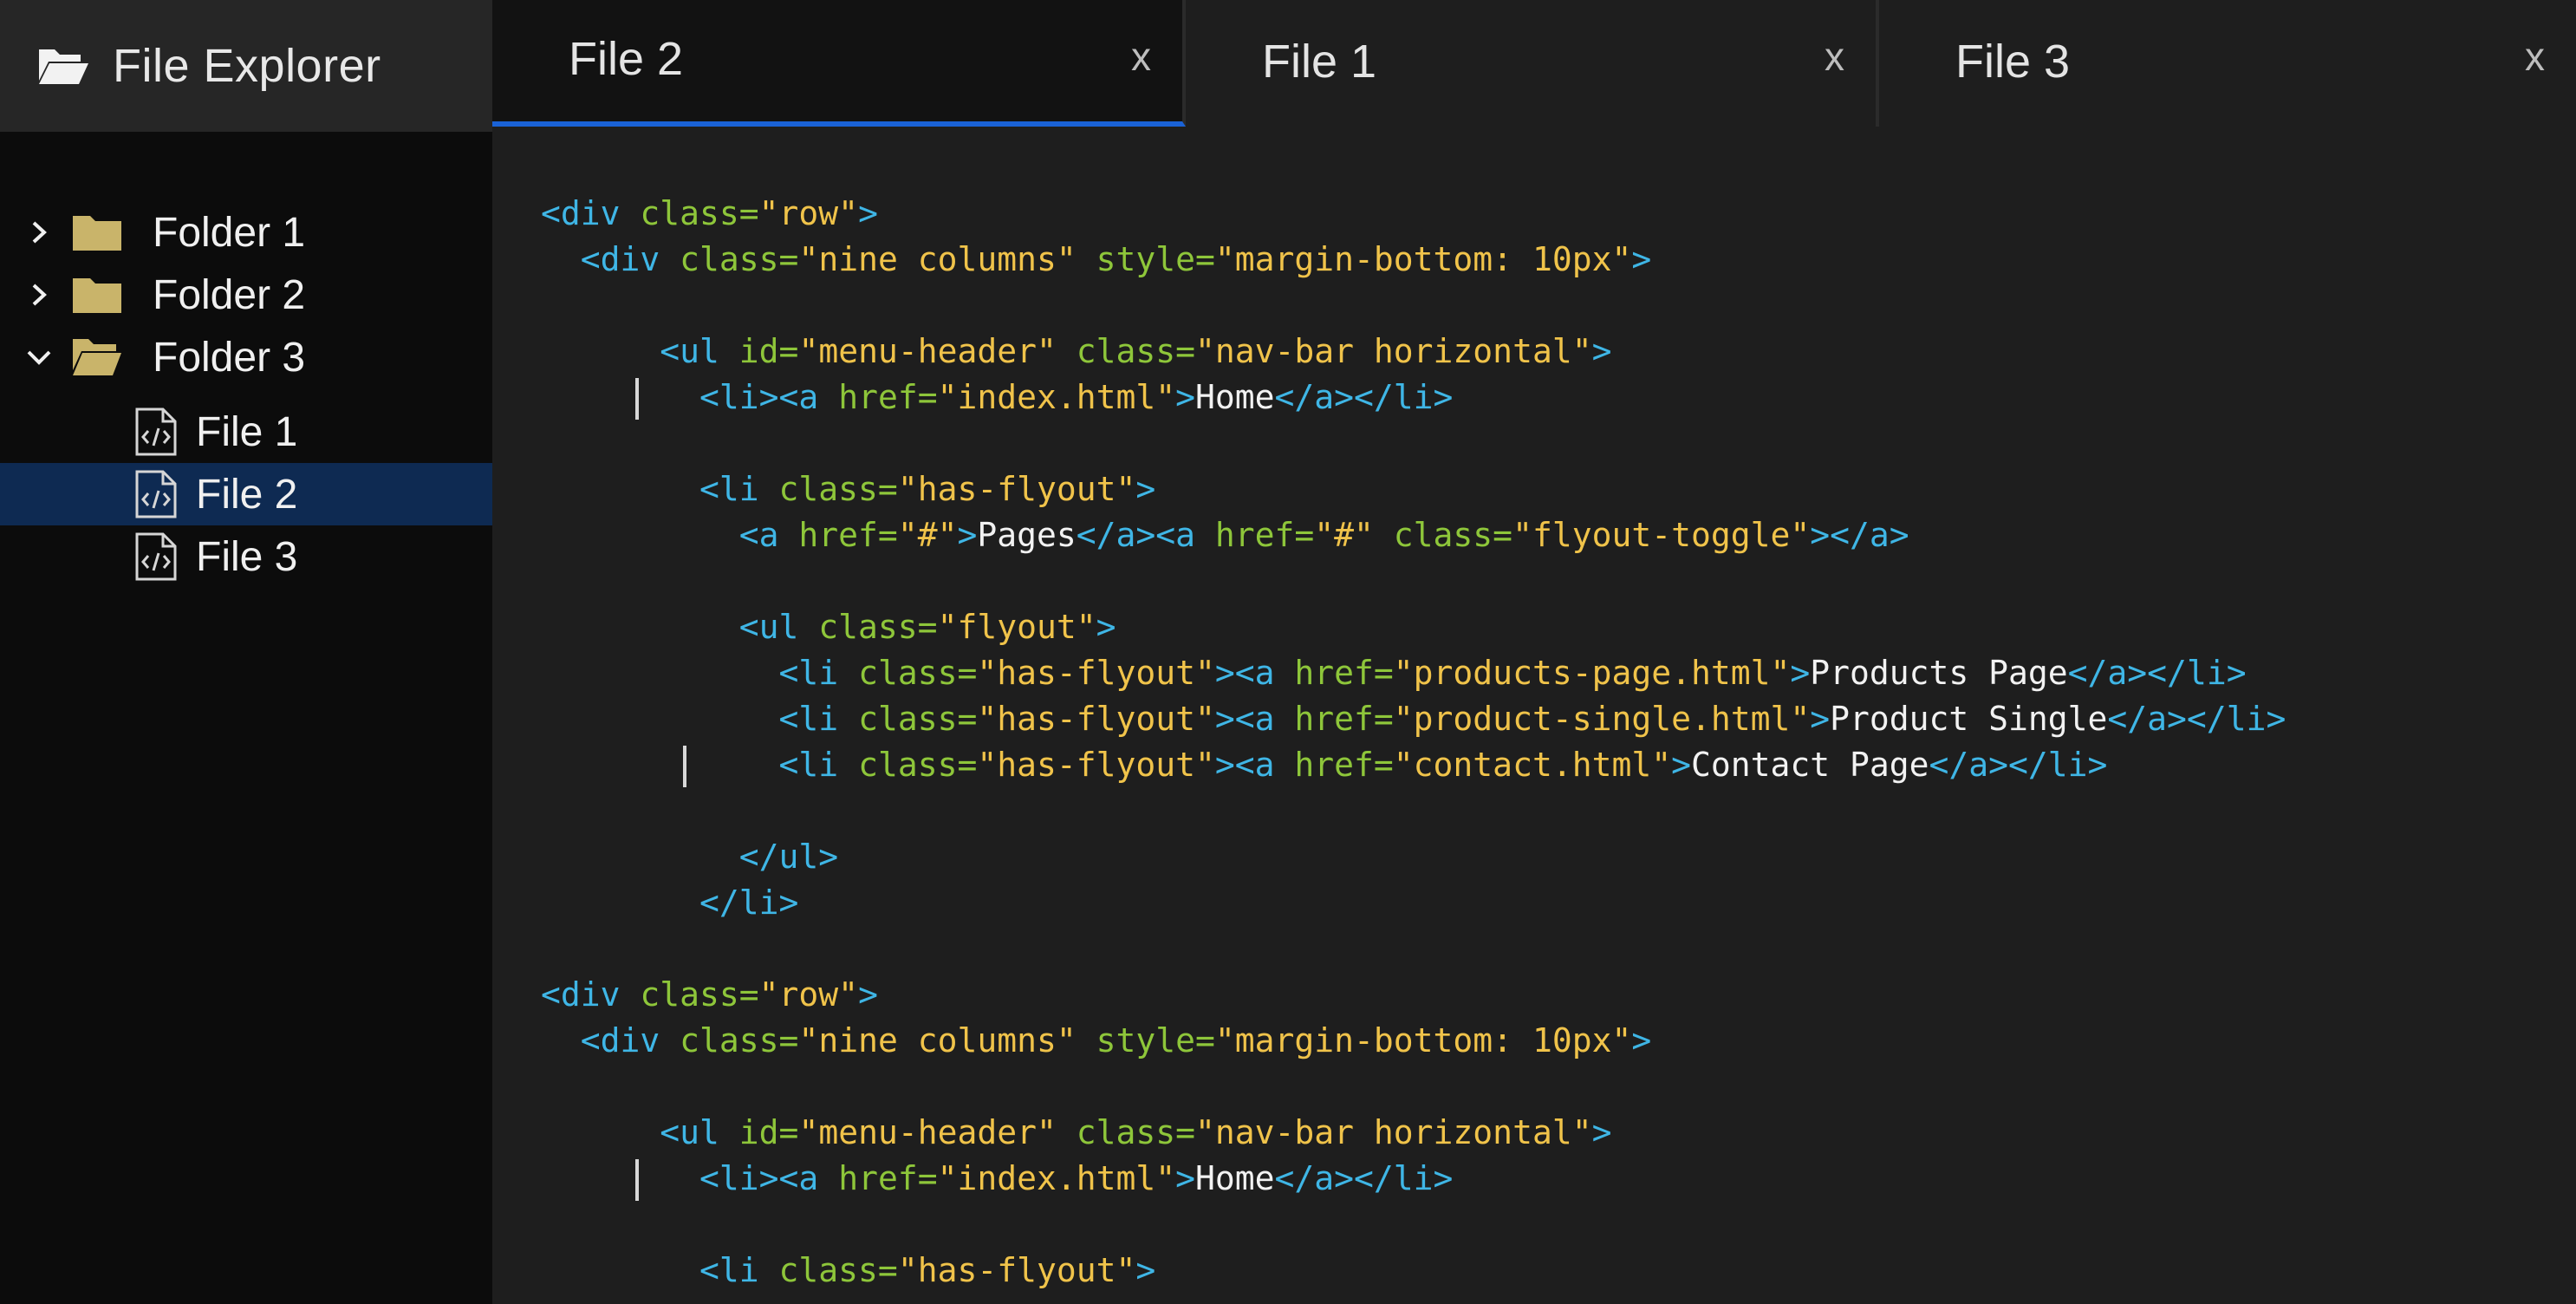 The height and width of the screenshot is (1304, 2576). What do you see at coordinates (626, 59) in the screenshot?
I see `tab-label: File 2` at bounding box center [626, 59].